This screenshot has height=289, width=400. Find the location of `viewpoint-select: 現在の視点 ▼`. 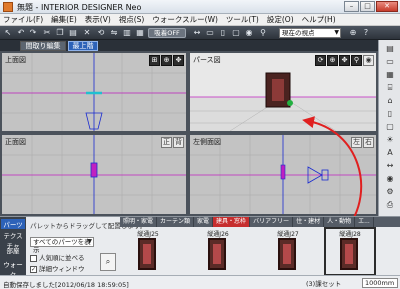

viewpoint-select: 現在の視点 ▼ is located at coordinates (310, 33).